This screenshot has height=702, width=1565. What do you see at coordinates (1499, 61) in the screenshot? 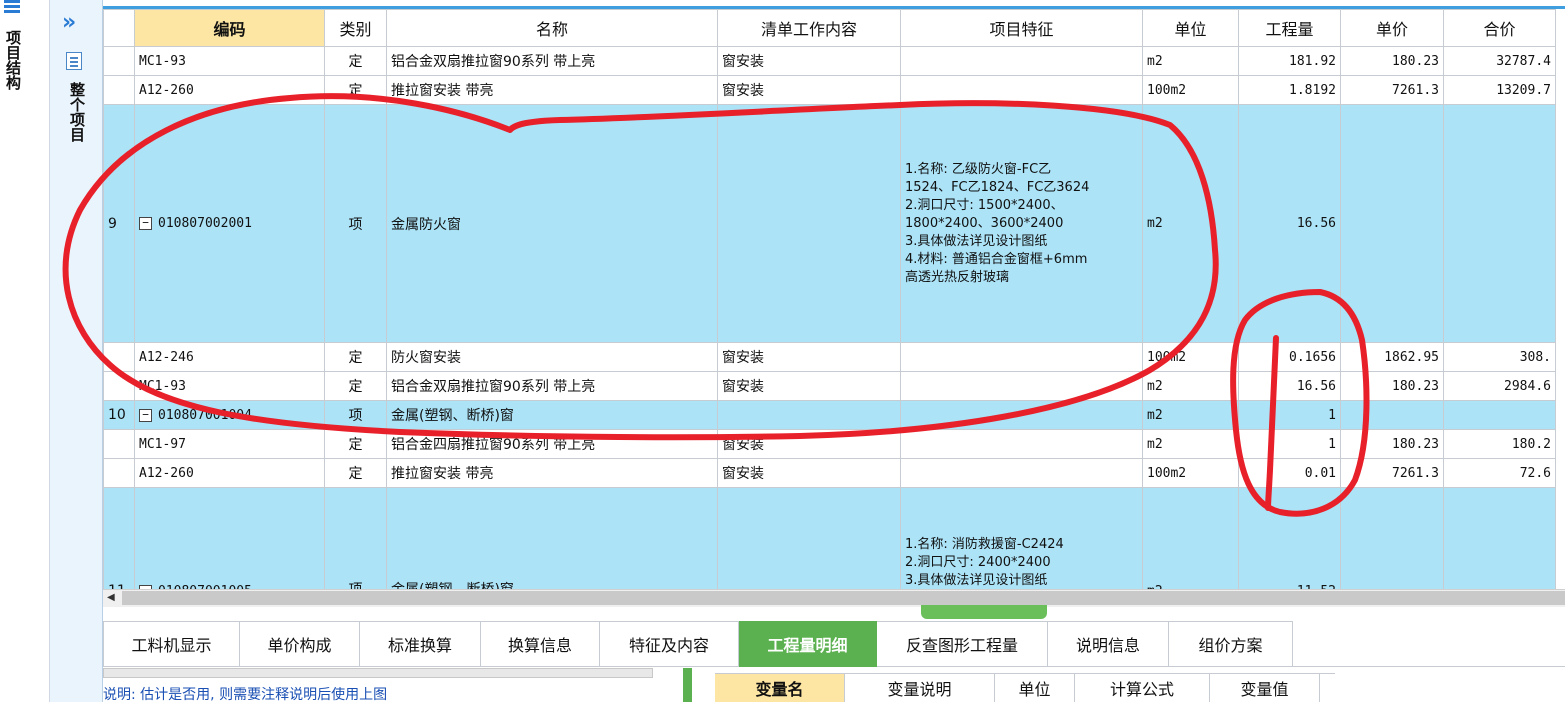
I see `total-cell: 32787.4` at bounding box center [1499, 61].